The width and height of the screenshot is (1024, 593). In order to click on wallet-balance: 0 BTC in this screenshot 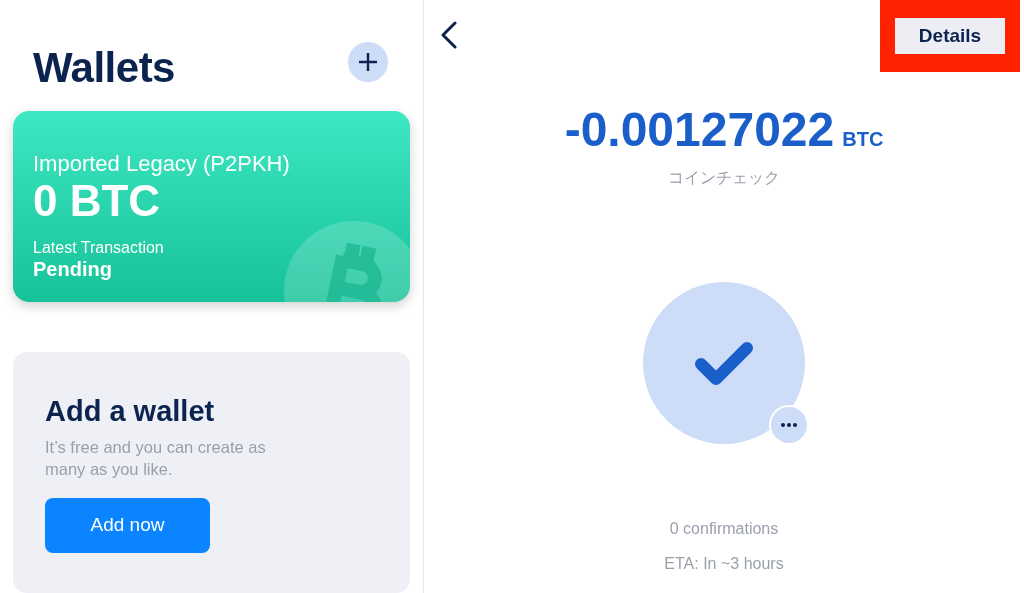, I will do `click(97, 201)`.